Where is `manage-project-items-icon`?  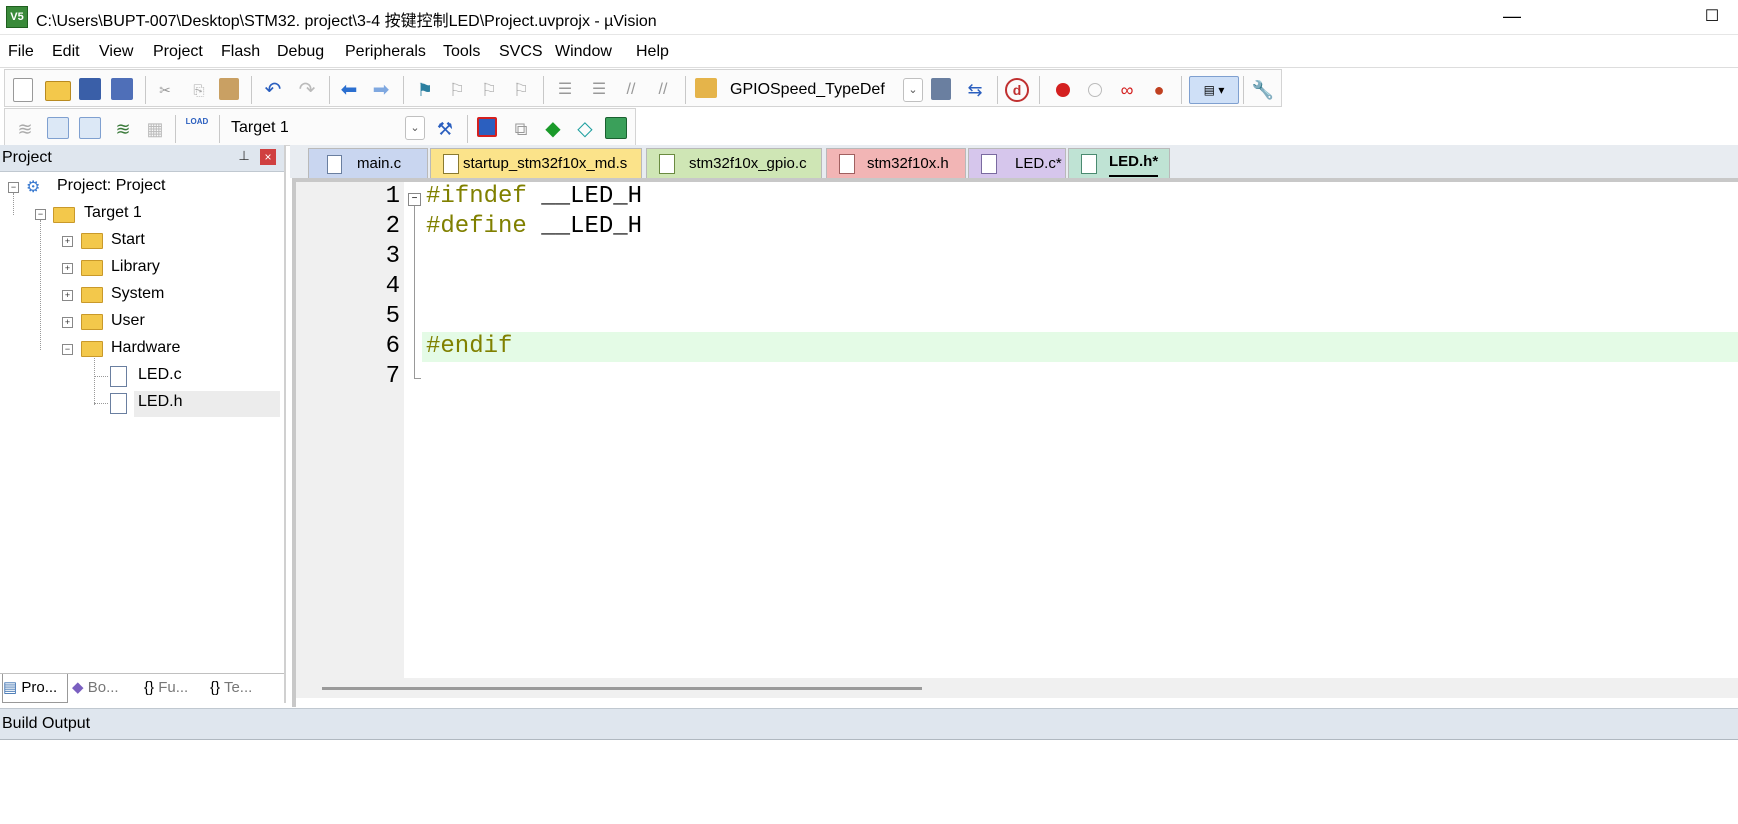 manage-project-items-icon is located at coordinates (487, 127).